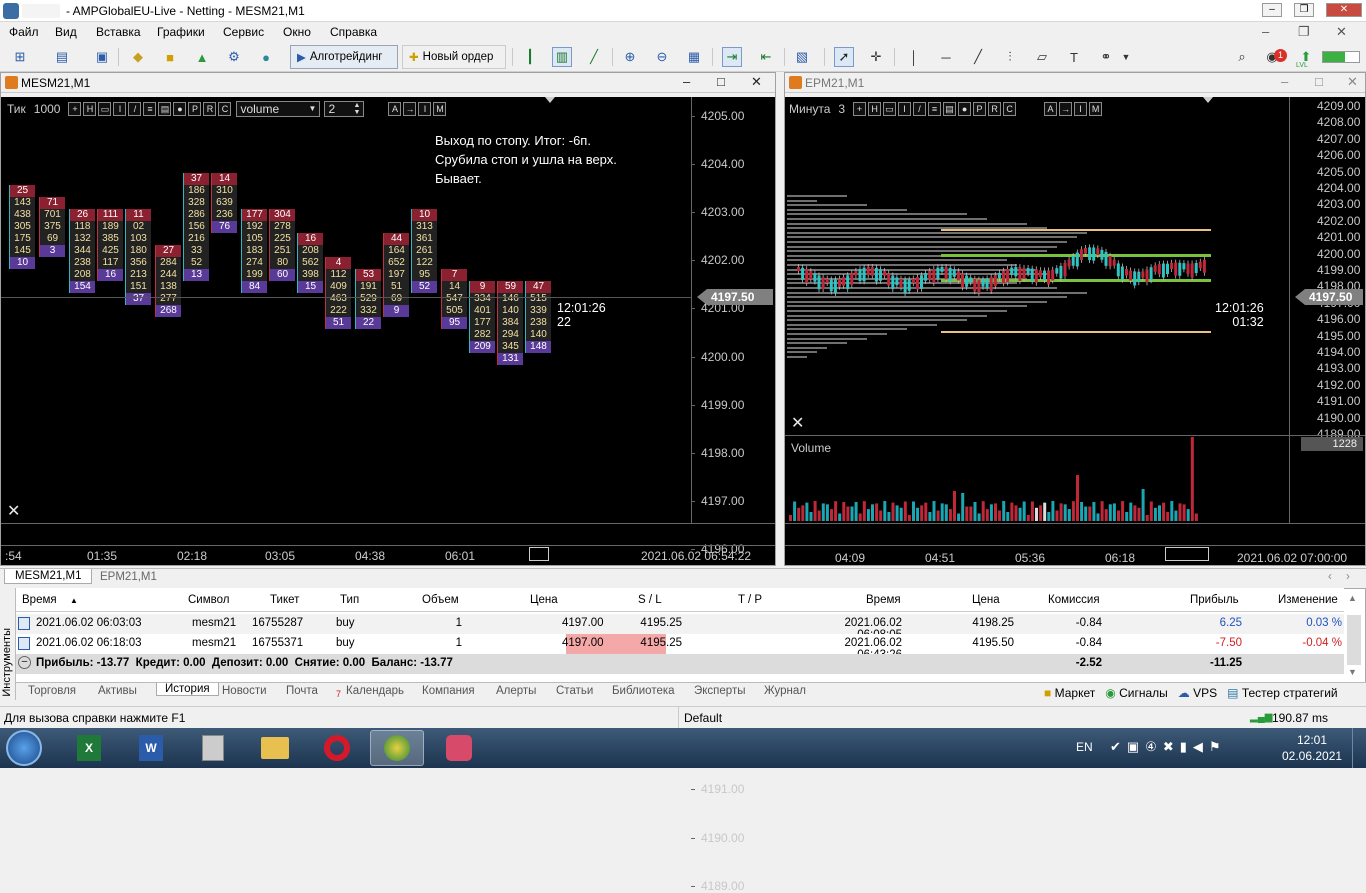 Image resolution: width=1366 pixels, height=893 pixels. What do you see at coordinates (530, 57) in the screenshot?
I see `bar-chart-icon: ┃` at bounding box center [530, 57].